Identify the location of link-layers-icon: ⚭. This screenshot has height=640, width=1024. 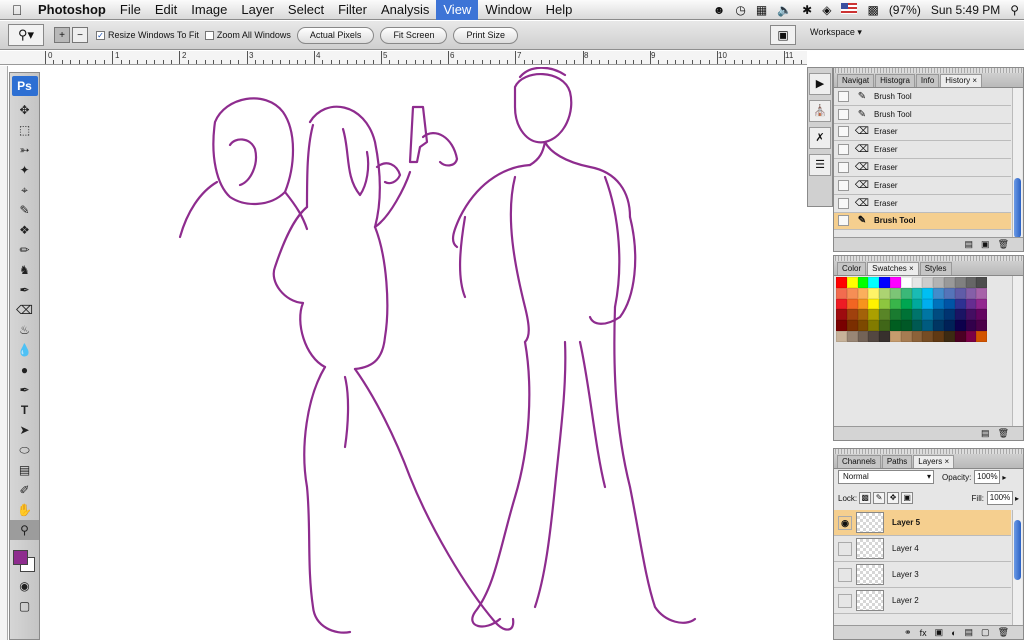
(908, 632).